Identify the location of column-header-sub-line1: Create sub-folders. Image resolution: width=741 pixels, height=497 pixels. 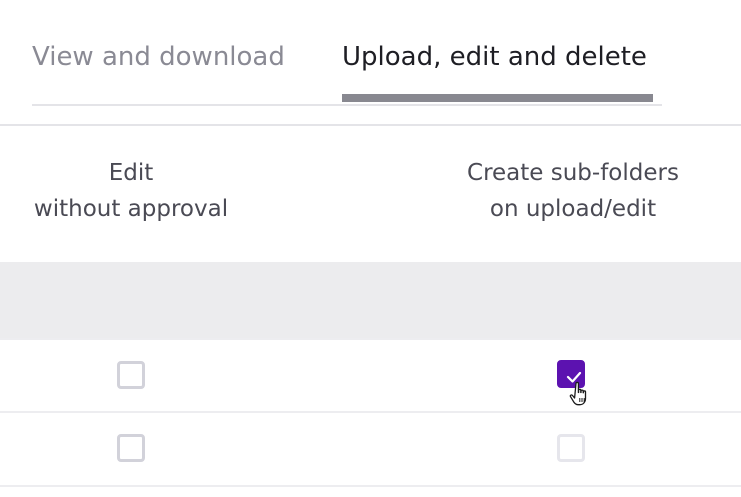
(573, 173).